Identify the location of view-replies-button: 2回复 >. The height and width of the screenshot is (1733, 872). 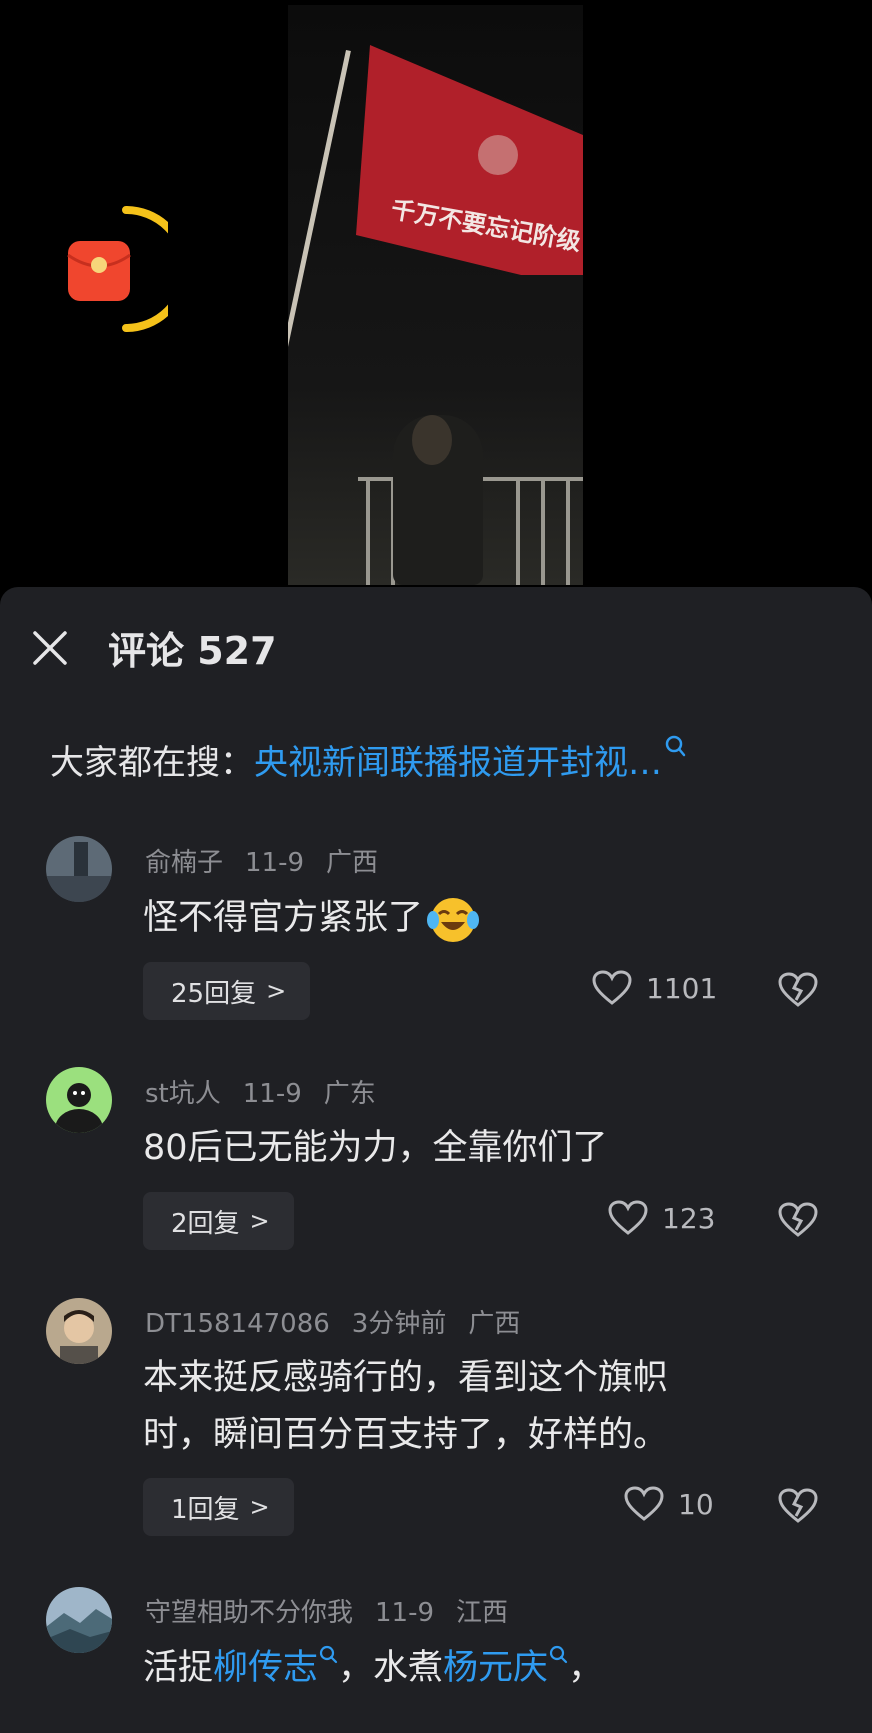
(218, 1221).